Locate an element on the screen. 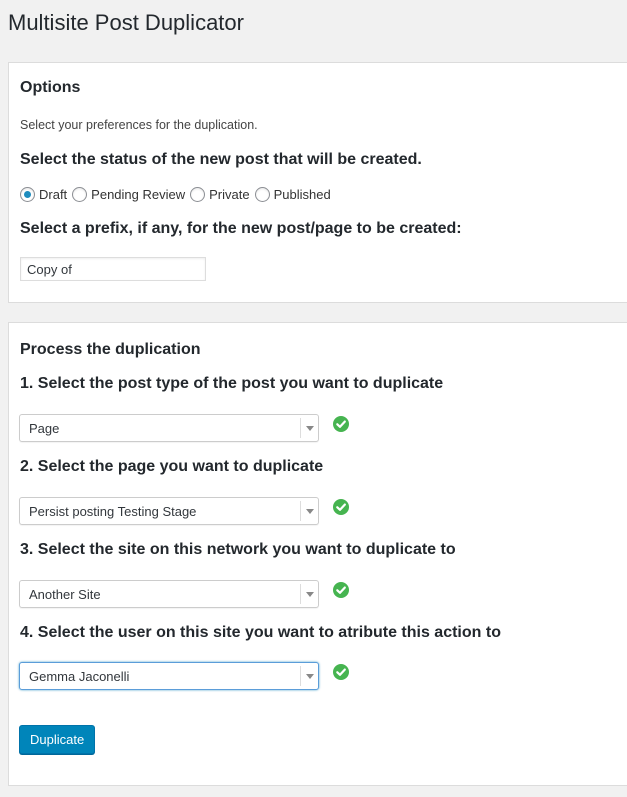 This screenshot has height=797, width=627. radio-published is located at coordinates (262, 194).